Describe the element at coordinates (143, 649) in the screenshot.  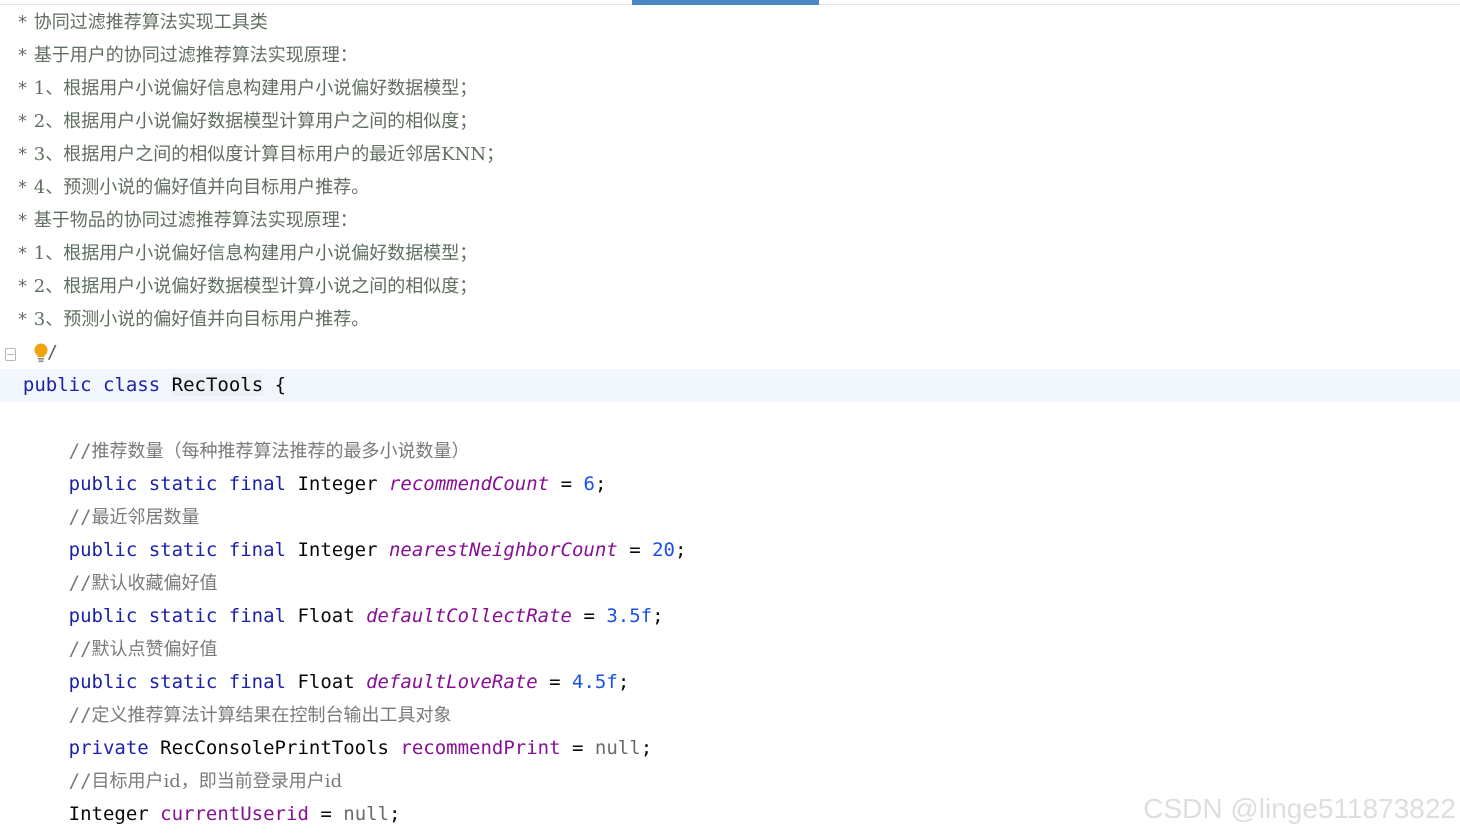
I see `code-comment-line: //默认点赞偏好值` at that location.